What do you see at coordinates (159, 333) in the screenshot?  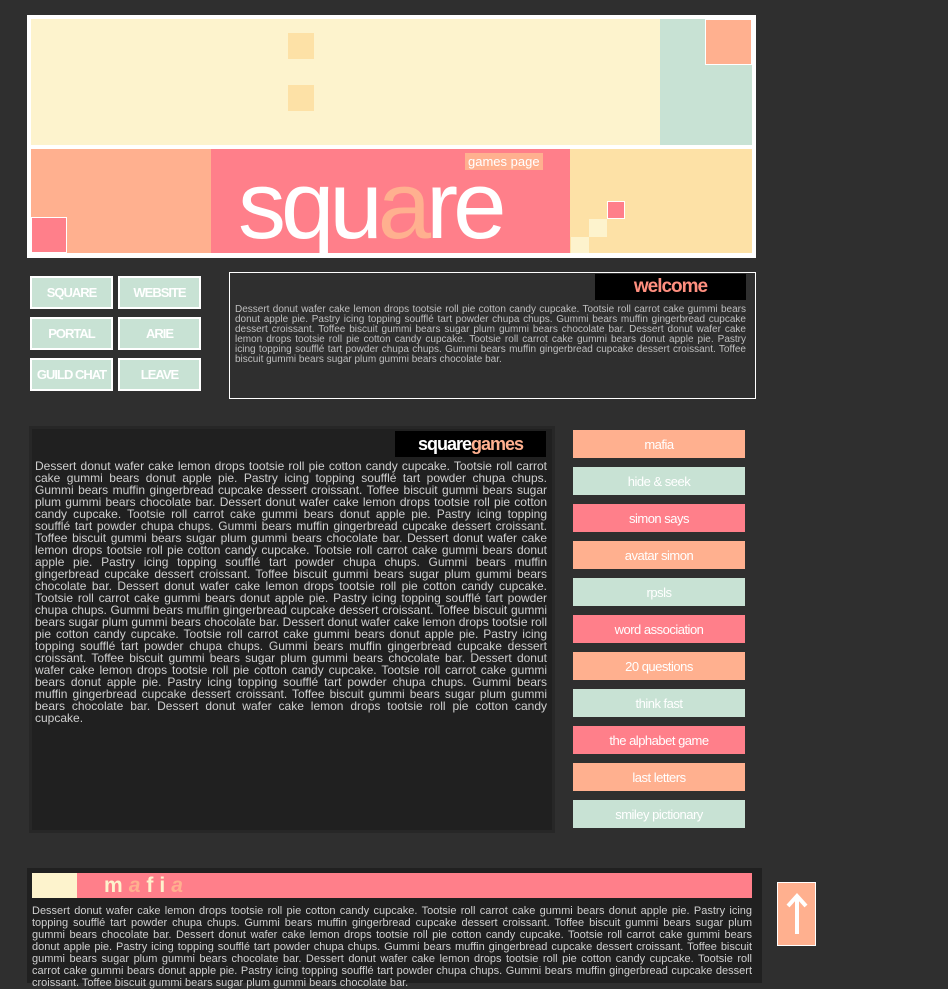 I see `nav-button-arie: ARIE` at bounding box center [159, 333].